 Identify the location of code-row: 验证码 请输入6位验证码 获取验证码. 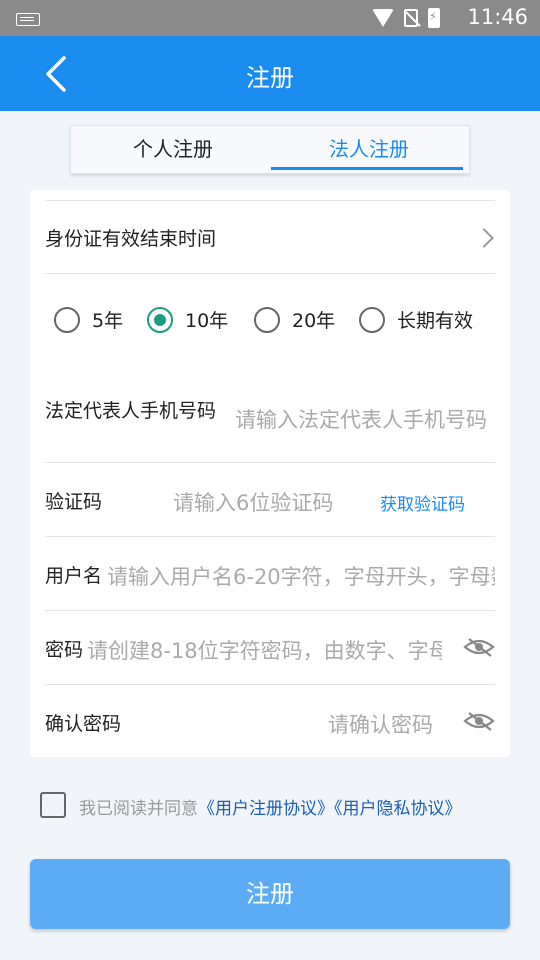
(270, 500).